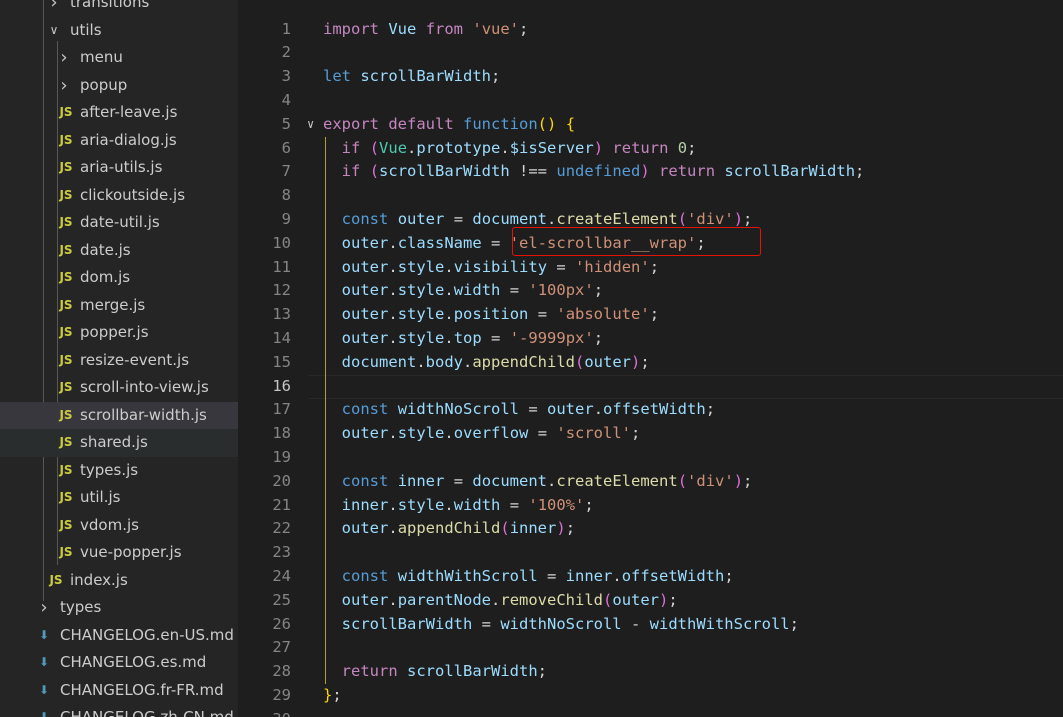  Describe the element at coordinates (119, 333) in the screenshot. I see `file-item: JS popper.js` at that location.